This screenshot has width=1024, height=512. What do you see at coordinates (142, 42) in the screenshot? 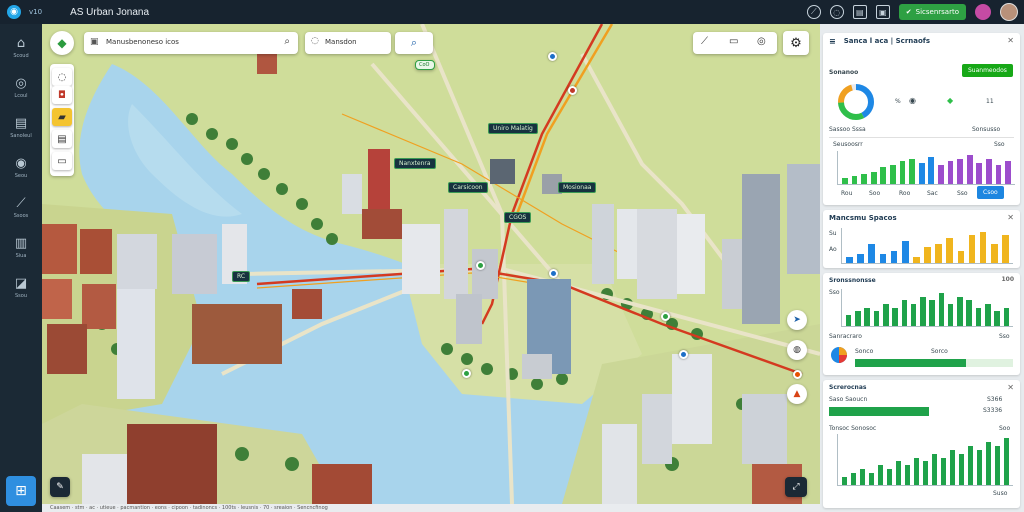
I see `map-search-input: Manusbenoneso icos` at bounding box center [142, 42].